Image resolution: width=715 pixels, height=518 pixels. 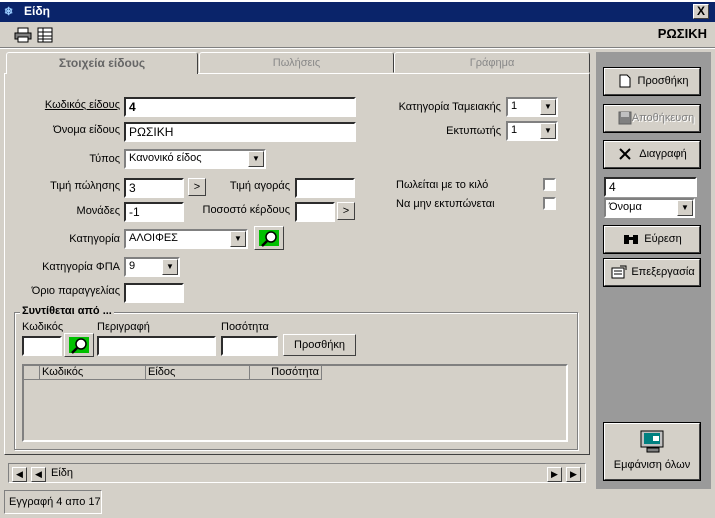 I want to click on type-label: Τύπος, so click(x=104, y=159).